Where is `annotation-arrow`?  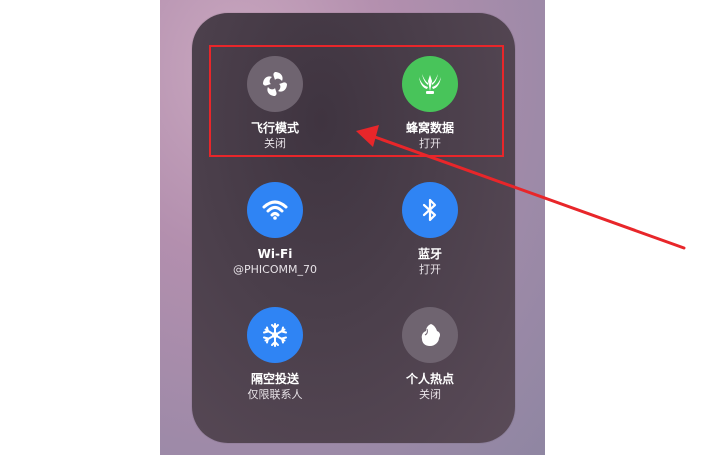
annotation-arrow is located at coordinates (521, 187).